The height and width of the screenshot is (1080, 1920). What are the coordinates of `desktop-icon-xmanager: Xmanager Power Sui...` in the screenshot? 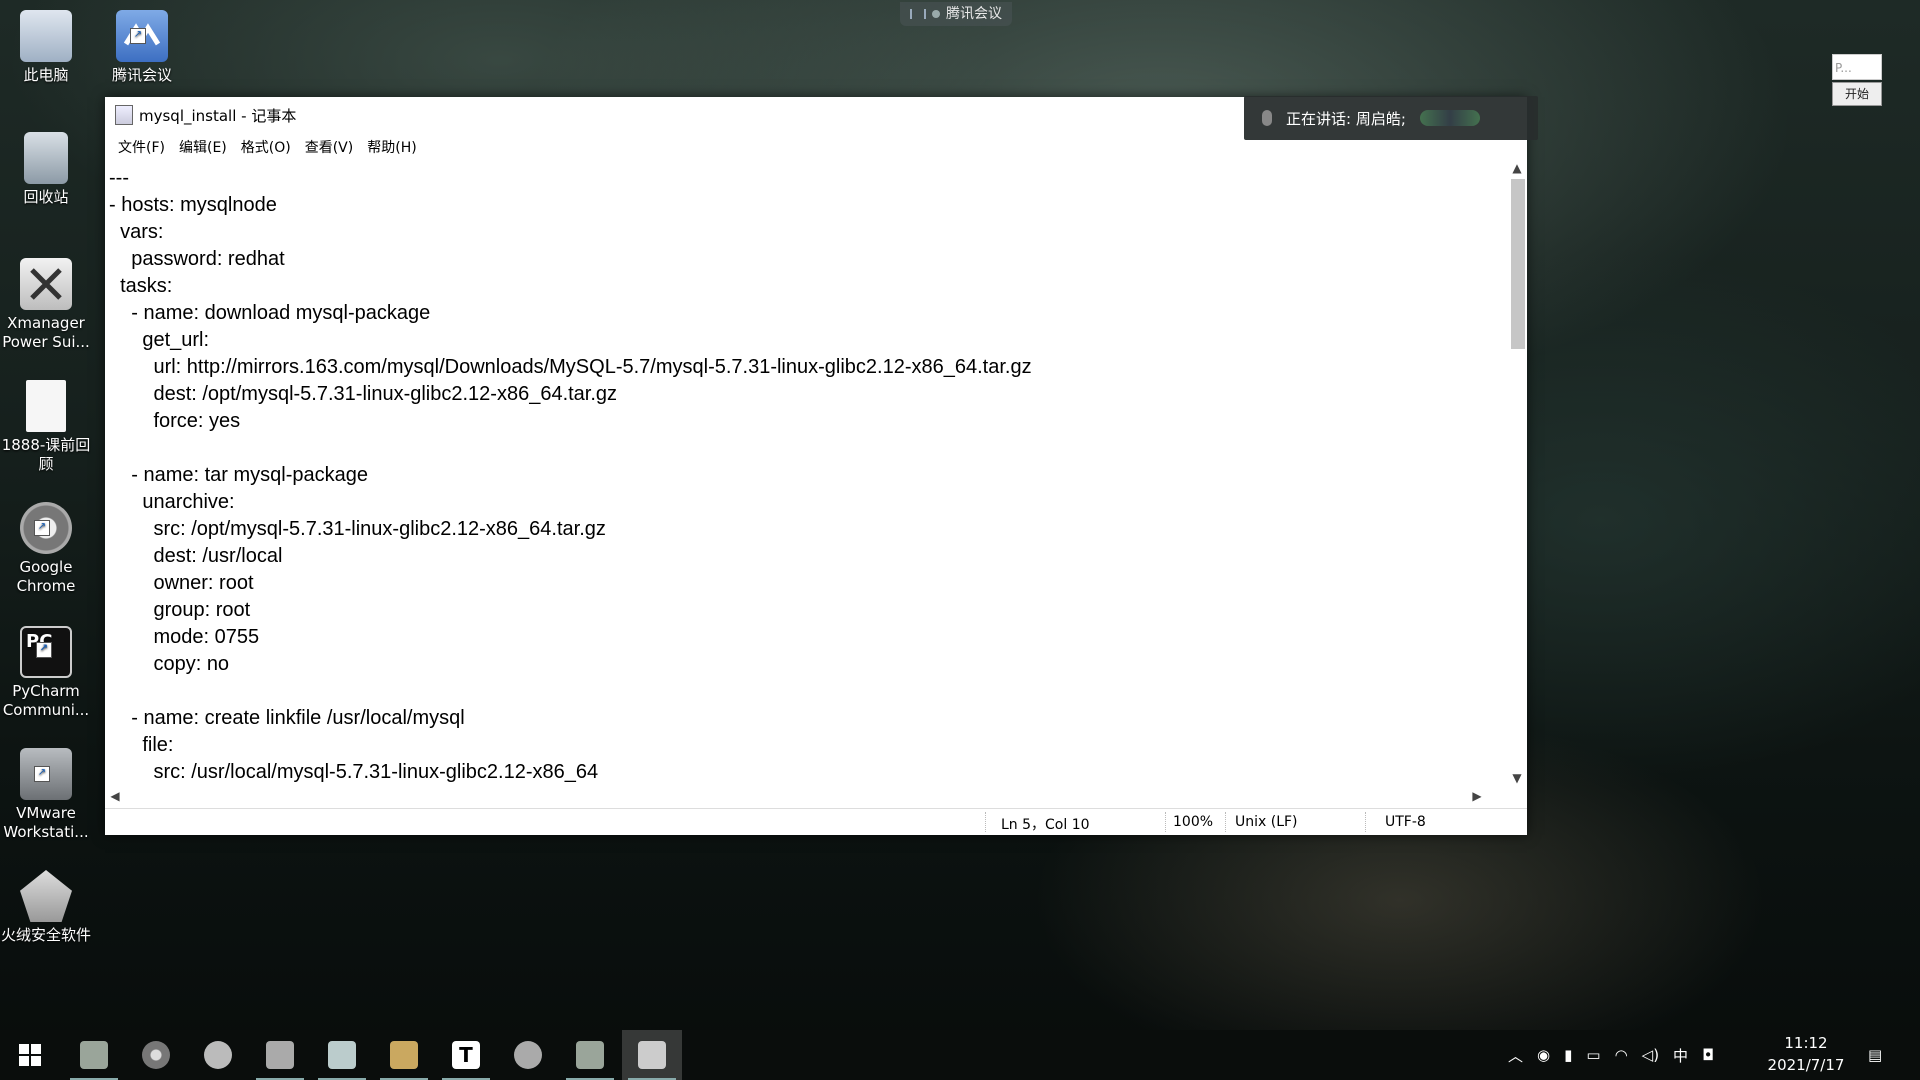 It's located at (46, 305).